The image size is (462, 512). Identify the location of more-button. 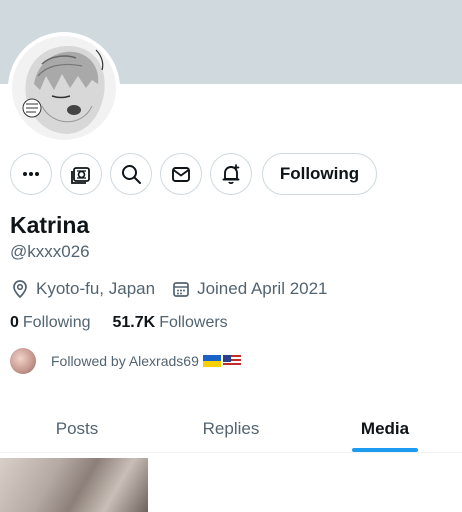
(31, 174).